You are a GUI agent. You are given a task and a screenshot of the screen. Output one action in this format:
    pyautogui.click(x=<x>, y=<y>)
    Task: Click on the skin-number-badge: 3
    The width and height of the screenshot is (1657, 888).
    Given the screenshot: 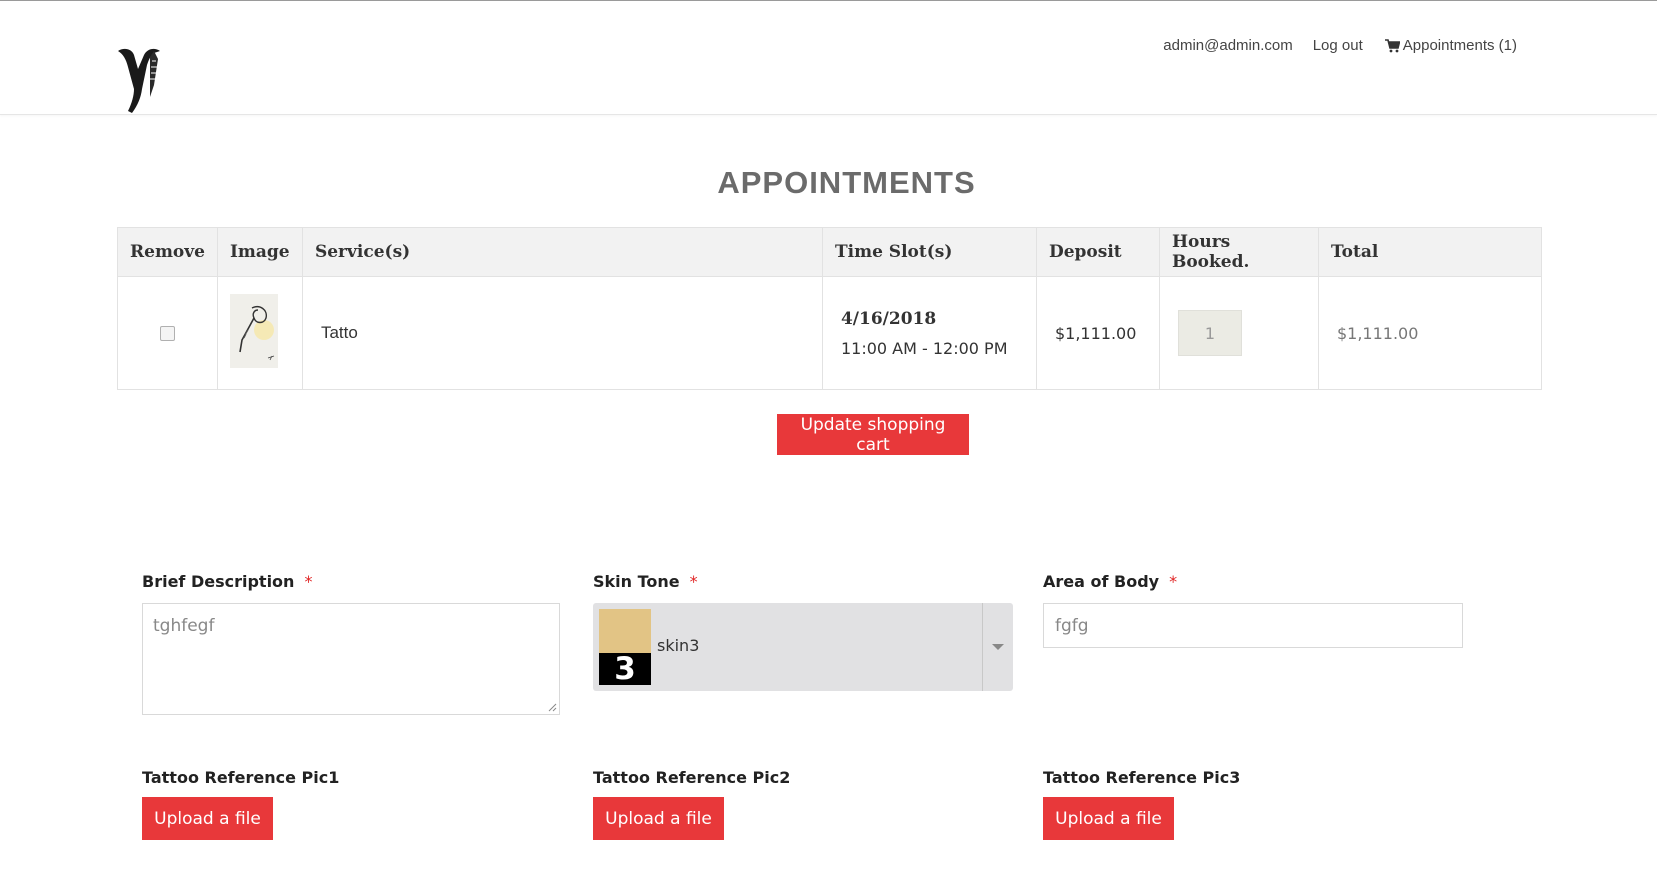 What is the action you would take?
    pyautogui.click(x=625, y=669)
    